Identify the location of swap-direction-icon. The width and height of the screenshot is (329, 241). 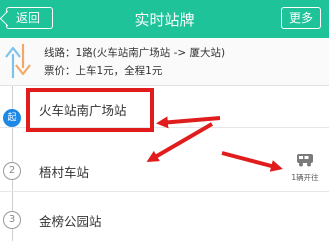
(19, 62).